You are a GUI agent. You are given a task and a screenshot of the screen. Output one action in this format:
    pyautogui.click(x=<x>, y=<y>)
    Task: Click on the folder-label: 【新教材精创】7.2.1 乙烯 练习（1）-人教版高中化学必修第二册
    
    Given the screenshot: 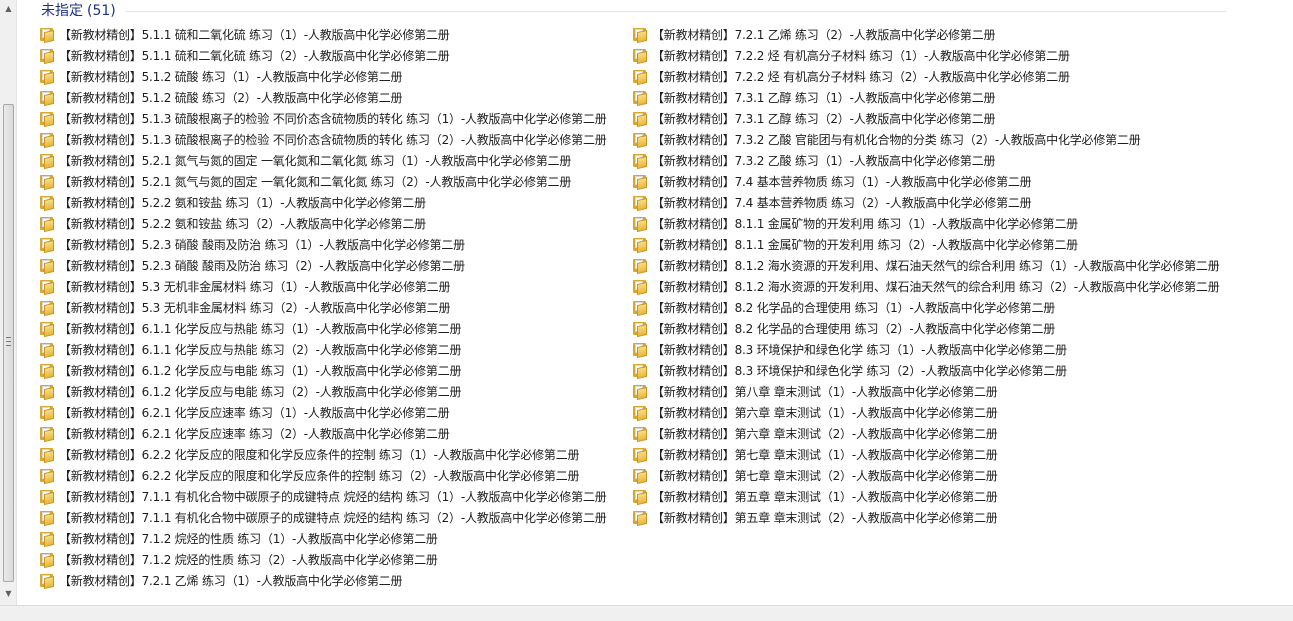 What is the action you would take?
    pyautogui.click(x=231, y=581)
    